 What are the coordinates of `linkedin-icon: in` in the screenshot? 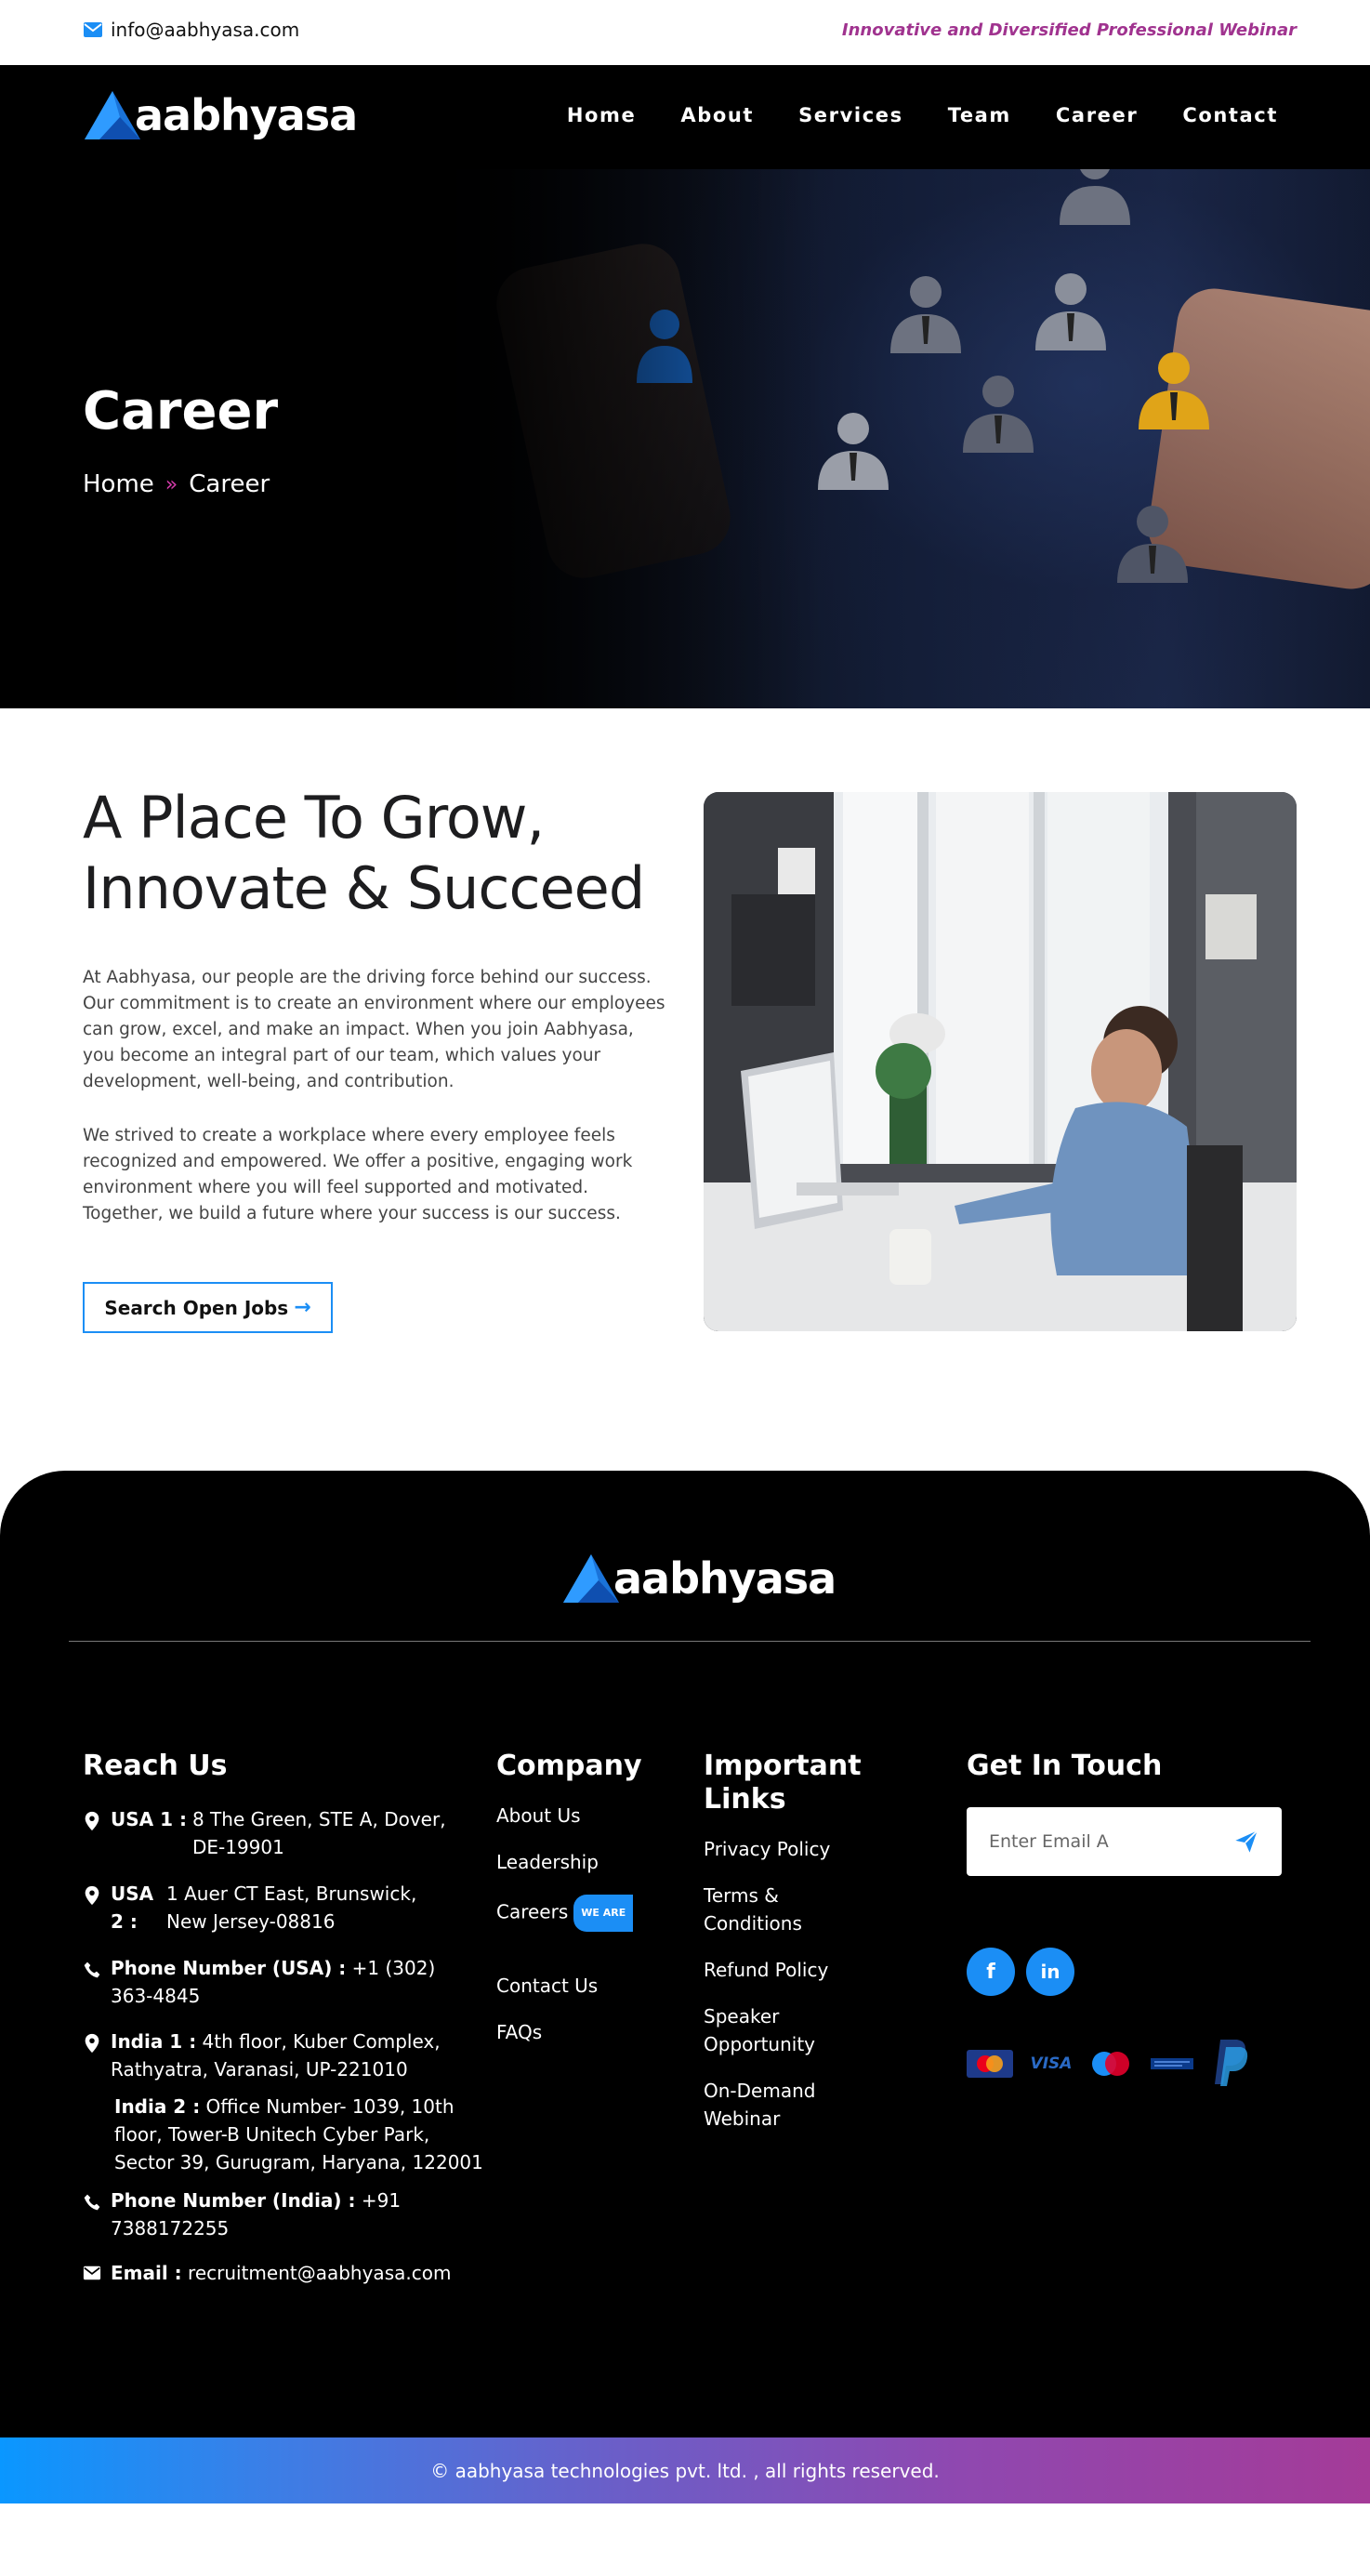 It's located at (1050, 1972).